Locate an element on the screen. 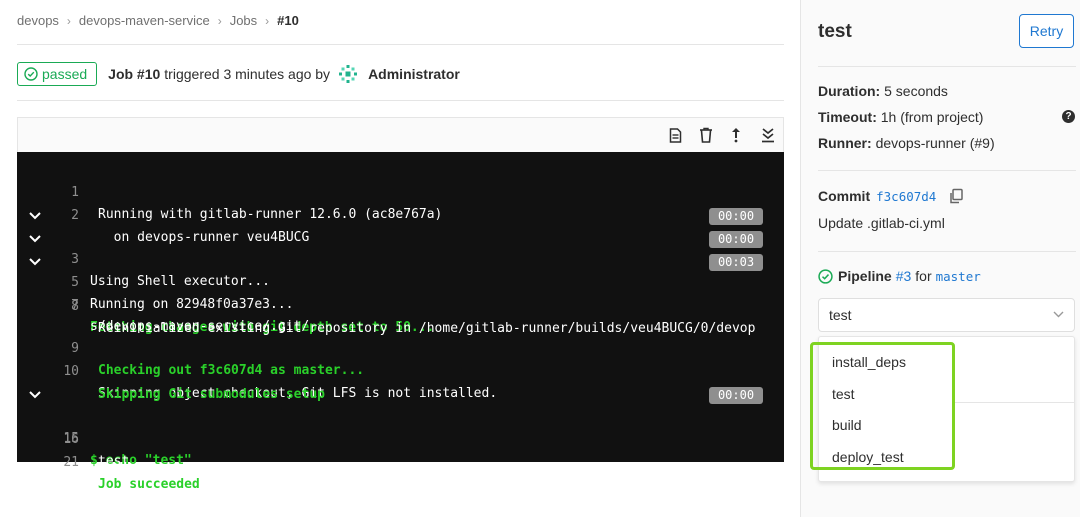 The width and height of the screenshot is (1080, 517). timeout-value: 1h (from project) is located at coordinates (932, 117).